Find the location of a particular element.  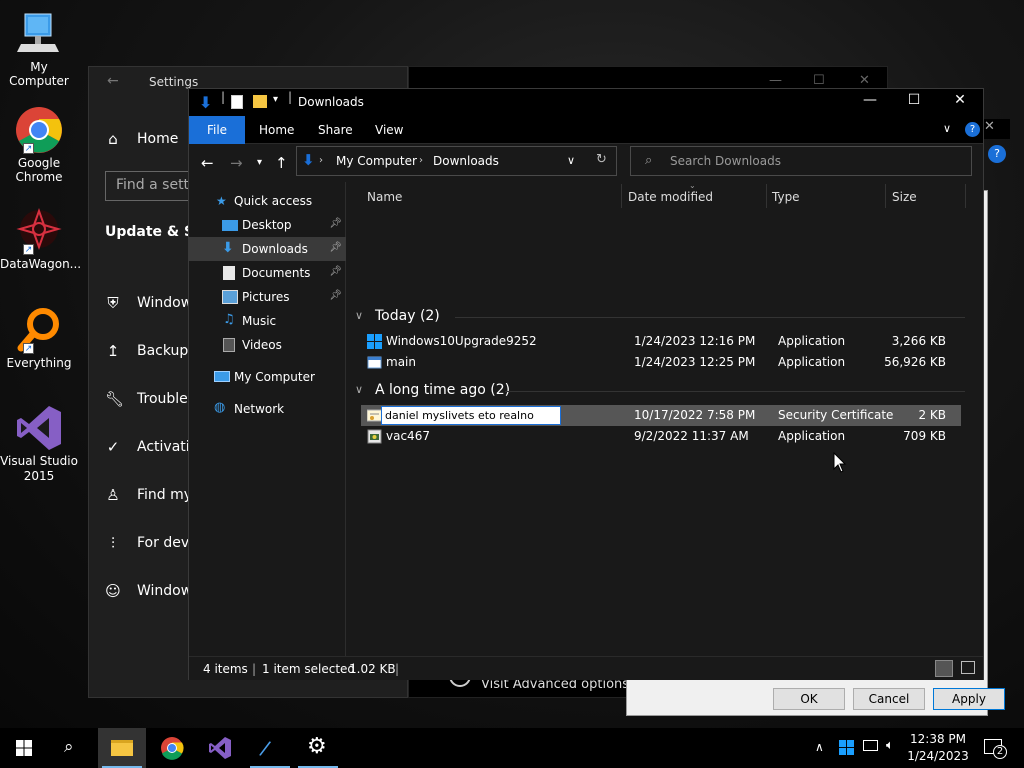

nav-item-pictures: Pictures 📌︎ is located at coordinates (267, 297).